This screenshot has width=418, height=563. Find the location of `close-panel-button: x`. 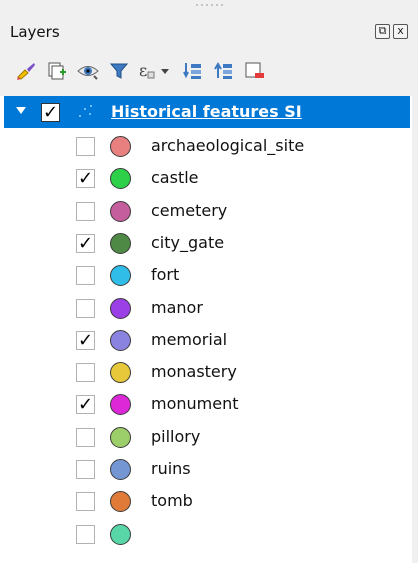

close-panel-button: x is located at coordinates (400, 31).